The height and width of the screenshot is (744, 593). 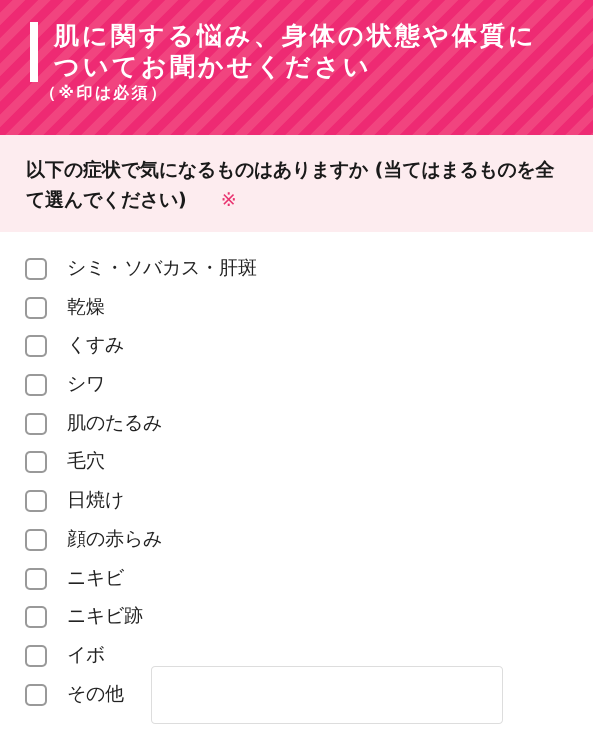 What do you see at coordinates (162, 268) in the screenshot?
I see `option-label: シミ・ソバカス・肝斑` at bounding box center [162, 268].